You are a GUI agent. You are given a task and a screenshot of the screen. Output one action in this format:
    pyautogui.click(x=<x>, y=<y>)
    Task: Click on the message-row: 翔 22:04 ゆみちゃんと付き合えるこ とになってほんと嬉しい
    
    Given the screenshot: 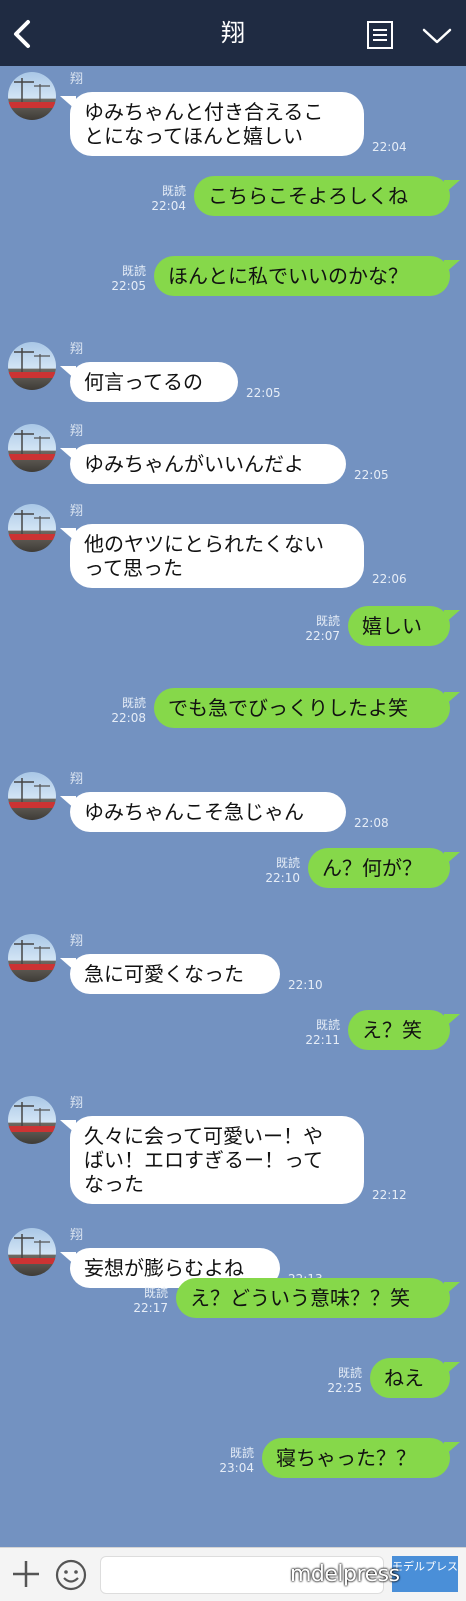 What is the action you would take?
    pyautogui.click(x=233, y=118)
    